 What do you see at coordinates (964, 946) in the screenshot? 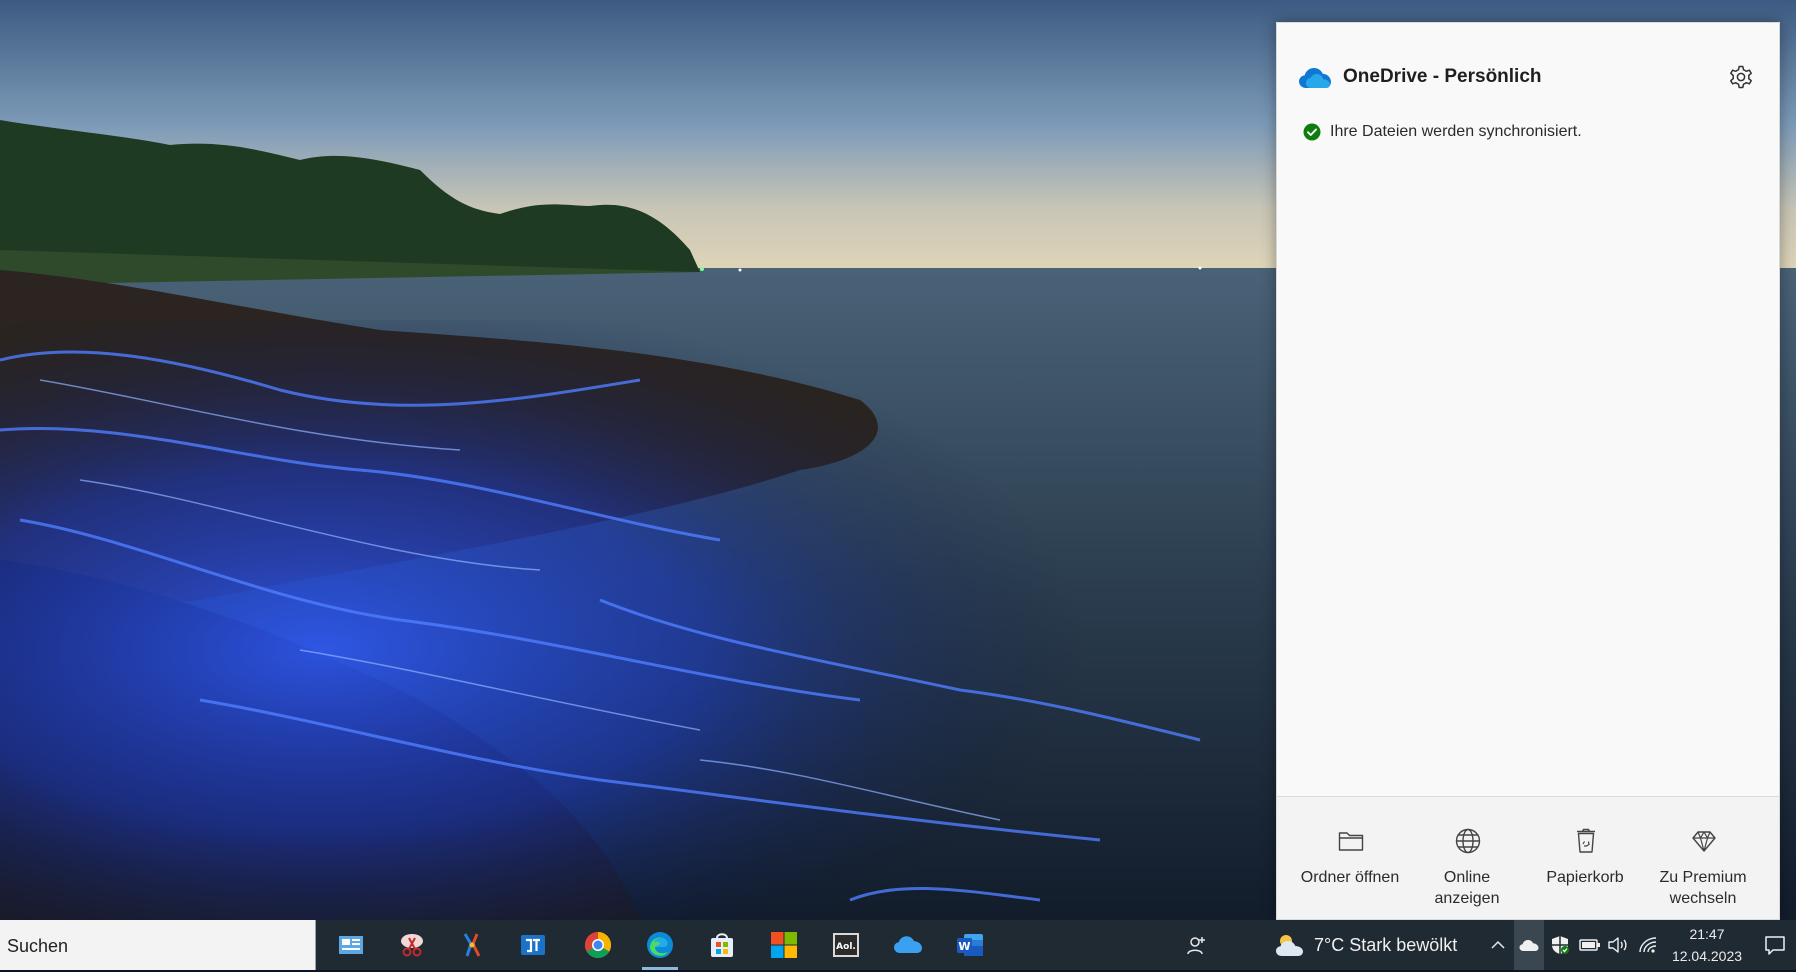
I see `svg-text: W` at bounding box center [964, 946].